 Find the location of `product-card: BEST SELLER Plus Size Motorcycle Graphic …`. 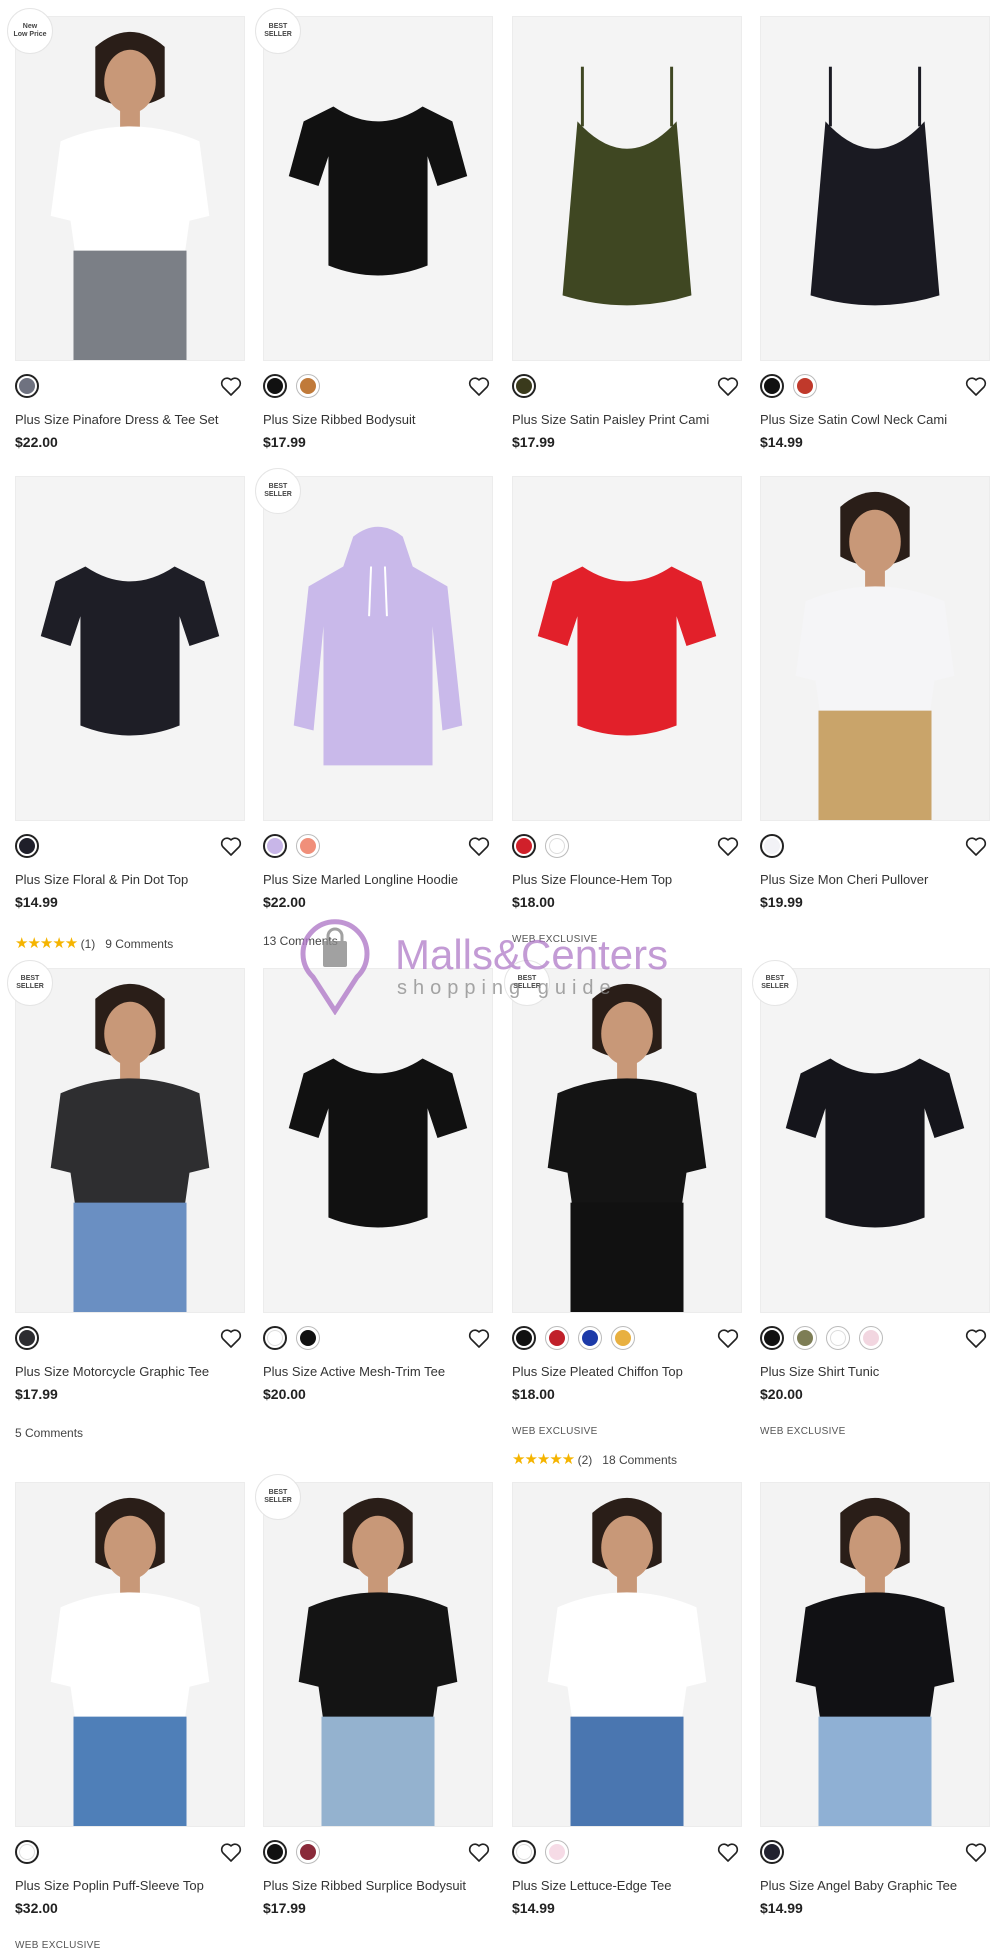

product-card: BEST SELLER Plus Size Motorcycle Graphic … is located at coordinates (126, 1200).